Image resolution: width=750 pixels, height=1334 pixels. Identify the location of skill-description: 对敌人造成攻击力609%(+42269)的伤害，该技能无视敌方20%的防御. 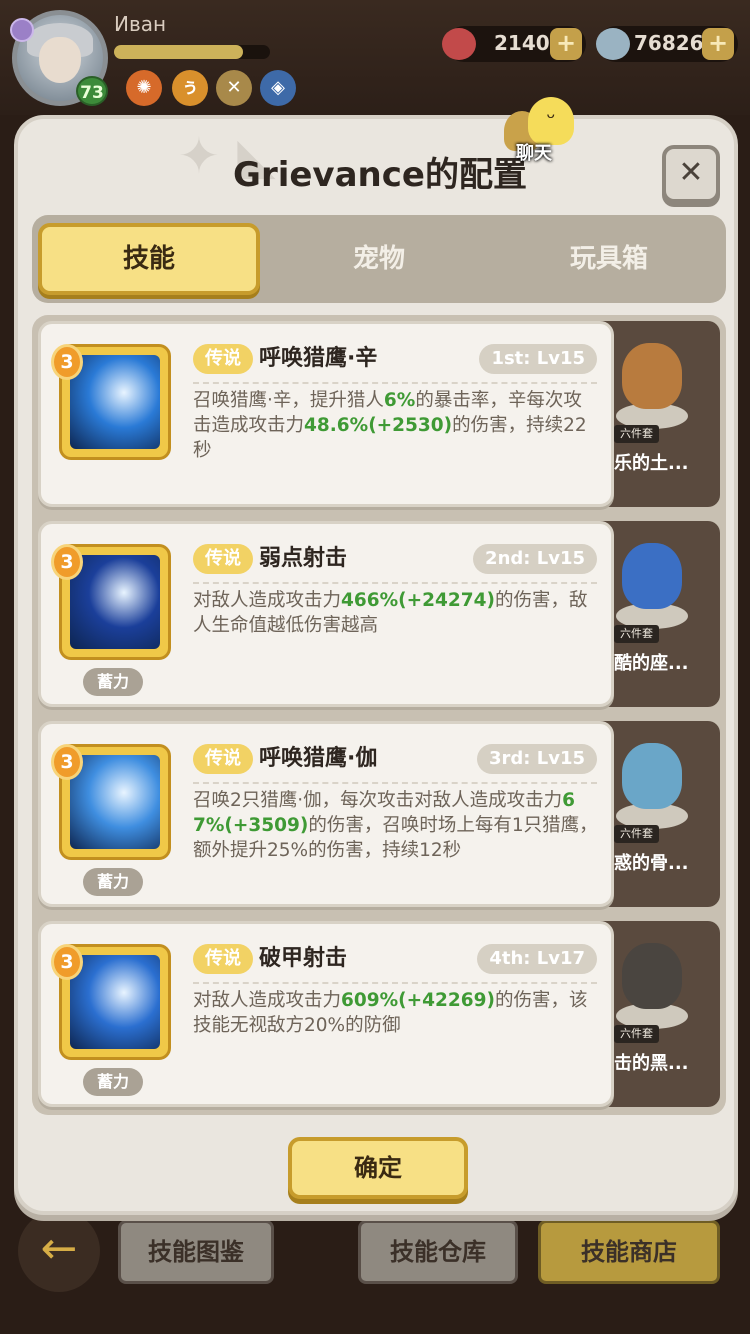
(396, 1013).